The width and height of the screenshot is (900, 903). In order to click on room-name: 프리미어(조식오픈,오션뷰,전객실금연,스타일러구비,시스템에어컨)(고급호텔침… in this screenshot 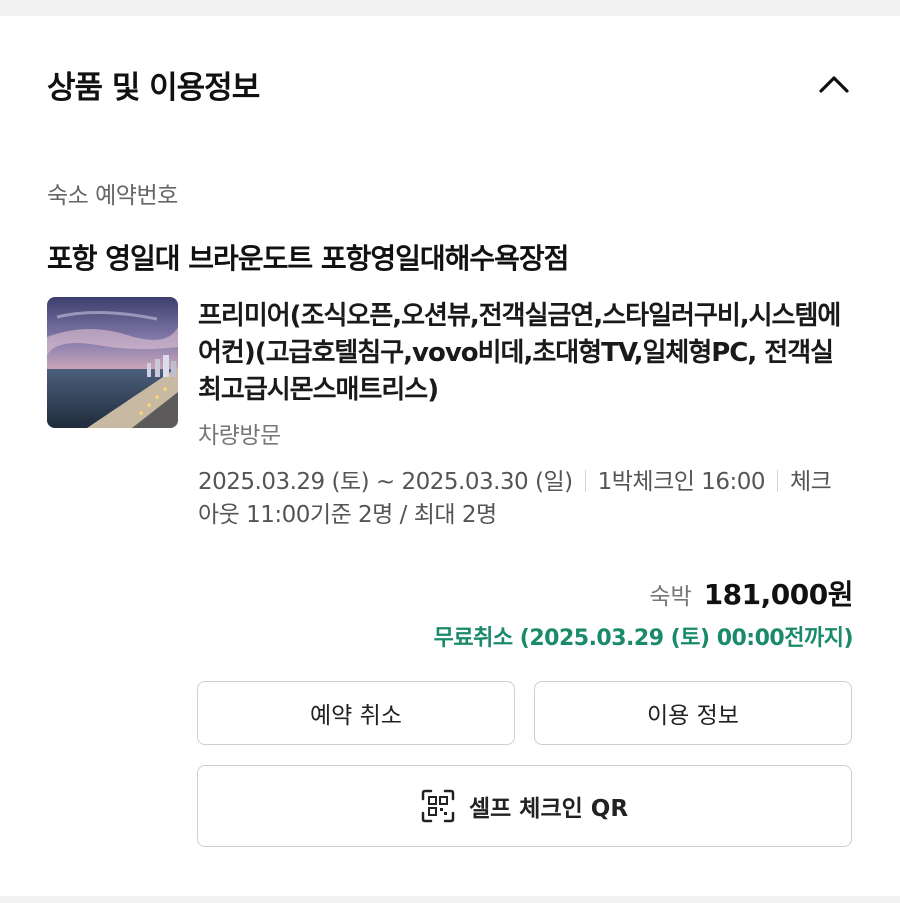, I will do `click(519, 353)`.